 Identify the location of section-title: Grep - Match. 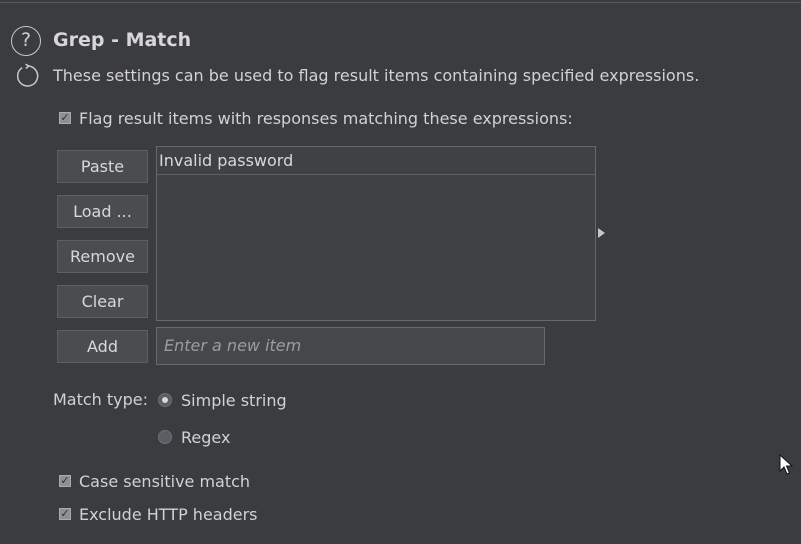
(122, 40).